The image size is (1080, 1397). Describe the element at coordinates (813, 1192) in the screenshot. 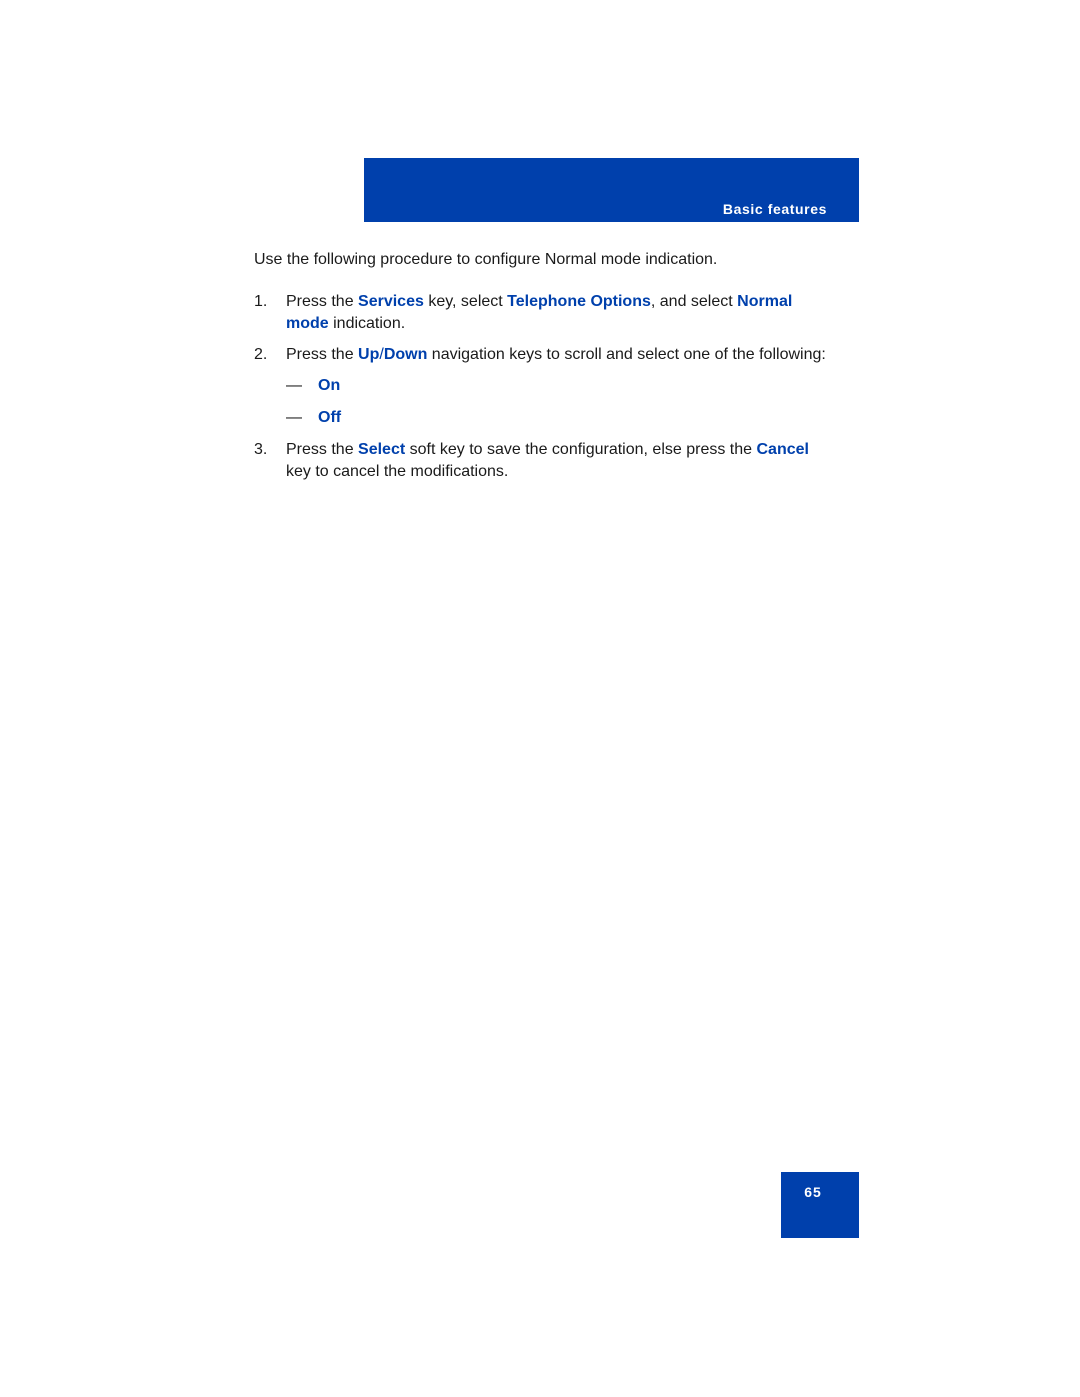

I see `page-number: 65` at that location.